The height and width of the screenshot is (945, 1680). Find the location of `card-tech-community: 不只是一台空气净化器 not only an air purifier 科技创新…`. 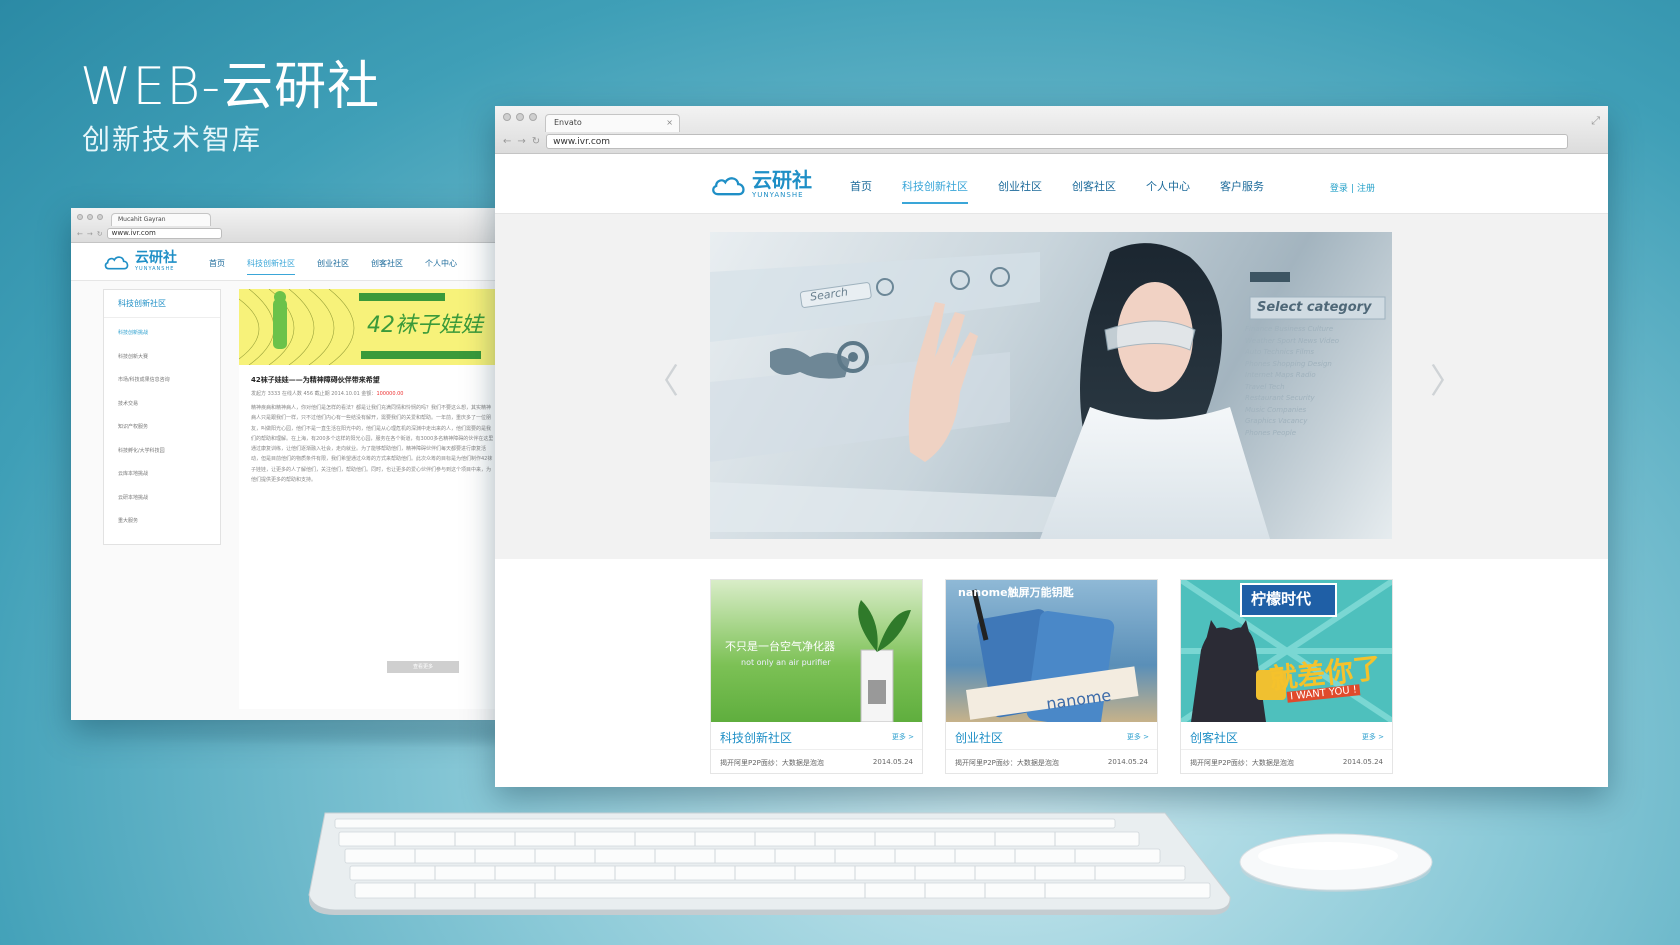

card-tech-community: 不只是一台空气净化器 not only an air purifier 科技创新… is located at coordinates (816, 676).